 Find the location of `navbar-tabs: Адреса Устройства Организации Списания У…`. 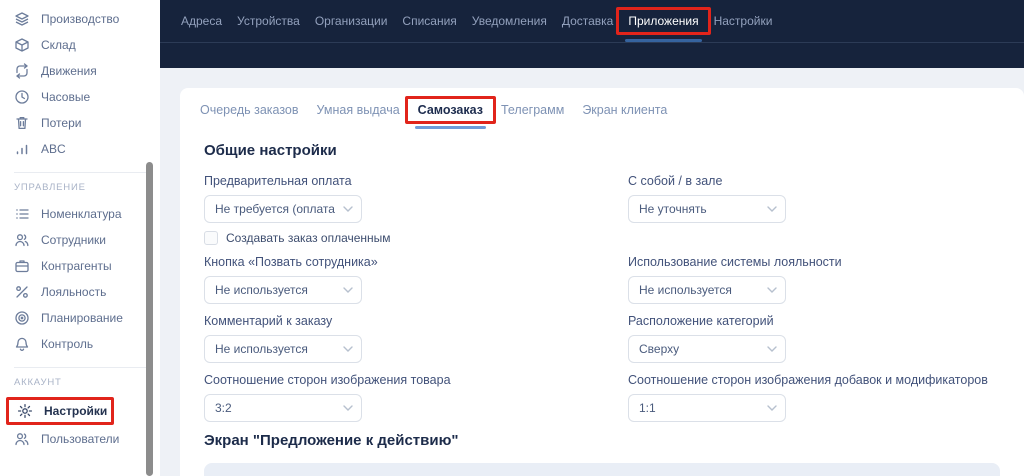

navbar-tabs: Адреса Устройства Организации Списания У… is located at coordinates (592, 21).